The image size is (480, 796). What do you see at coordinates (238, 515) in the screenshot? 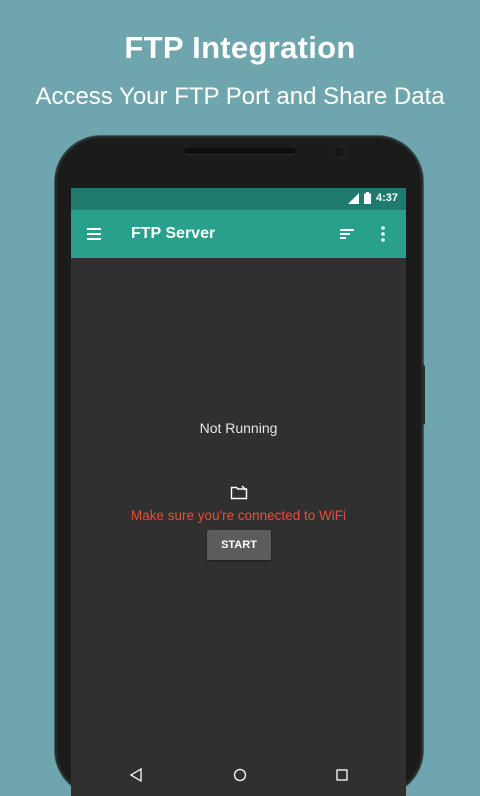
I see `wifi-warning: Make sure you're connected to WiFi` at bounding box center [238, 515].